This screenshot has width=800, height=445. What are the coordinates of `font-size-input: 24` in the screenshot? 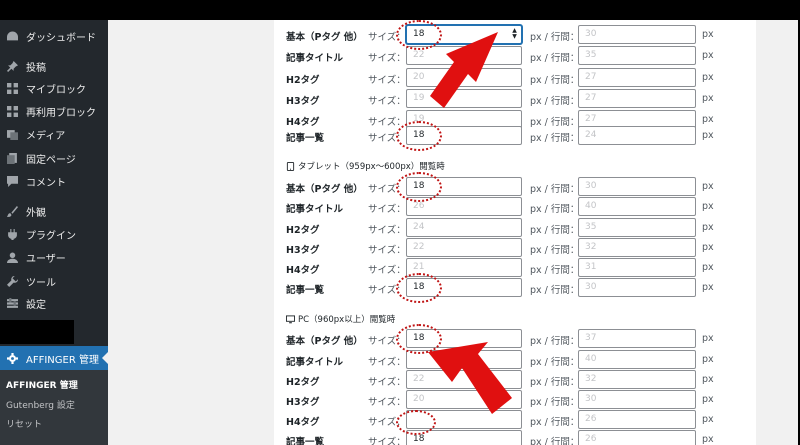 It's located at (464, 227).